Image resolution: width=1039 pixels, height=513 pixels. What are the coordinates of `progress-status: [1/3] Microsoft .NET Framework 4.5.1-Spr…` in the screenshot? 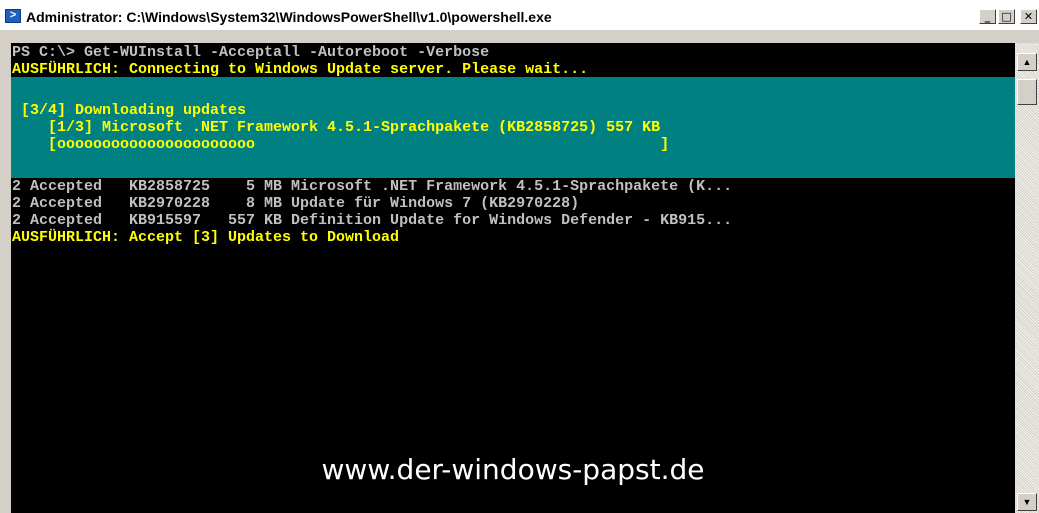 It's located at (336, 127).